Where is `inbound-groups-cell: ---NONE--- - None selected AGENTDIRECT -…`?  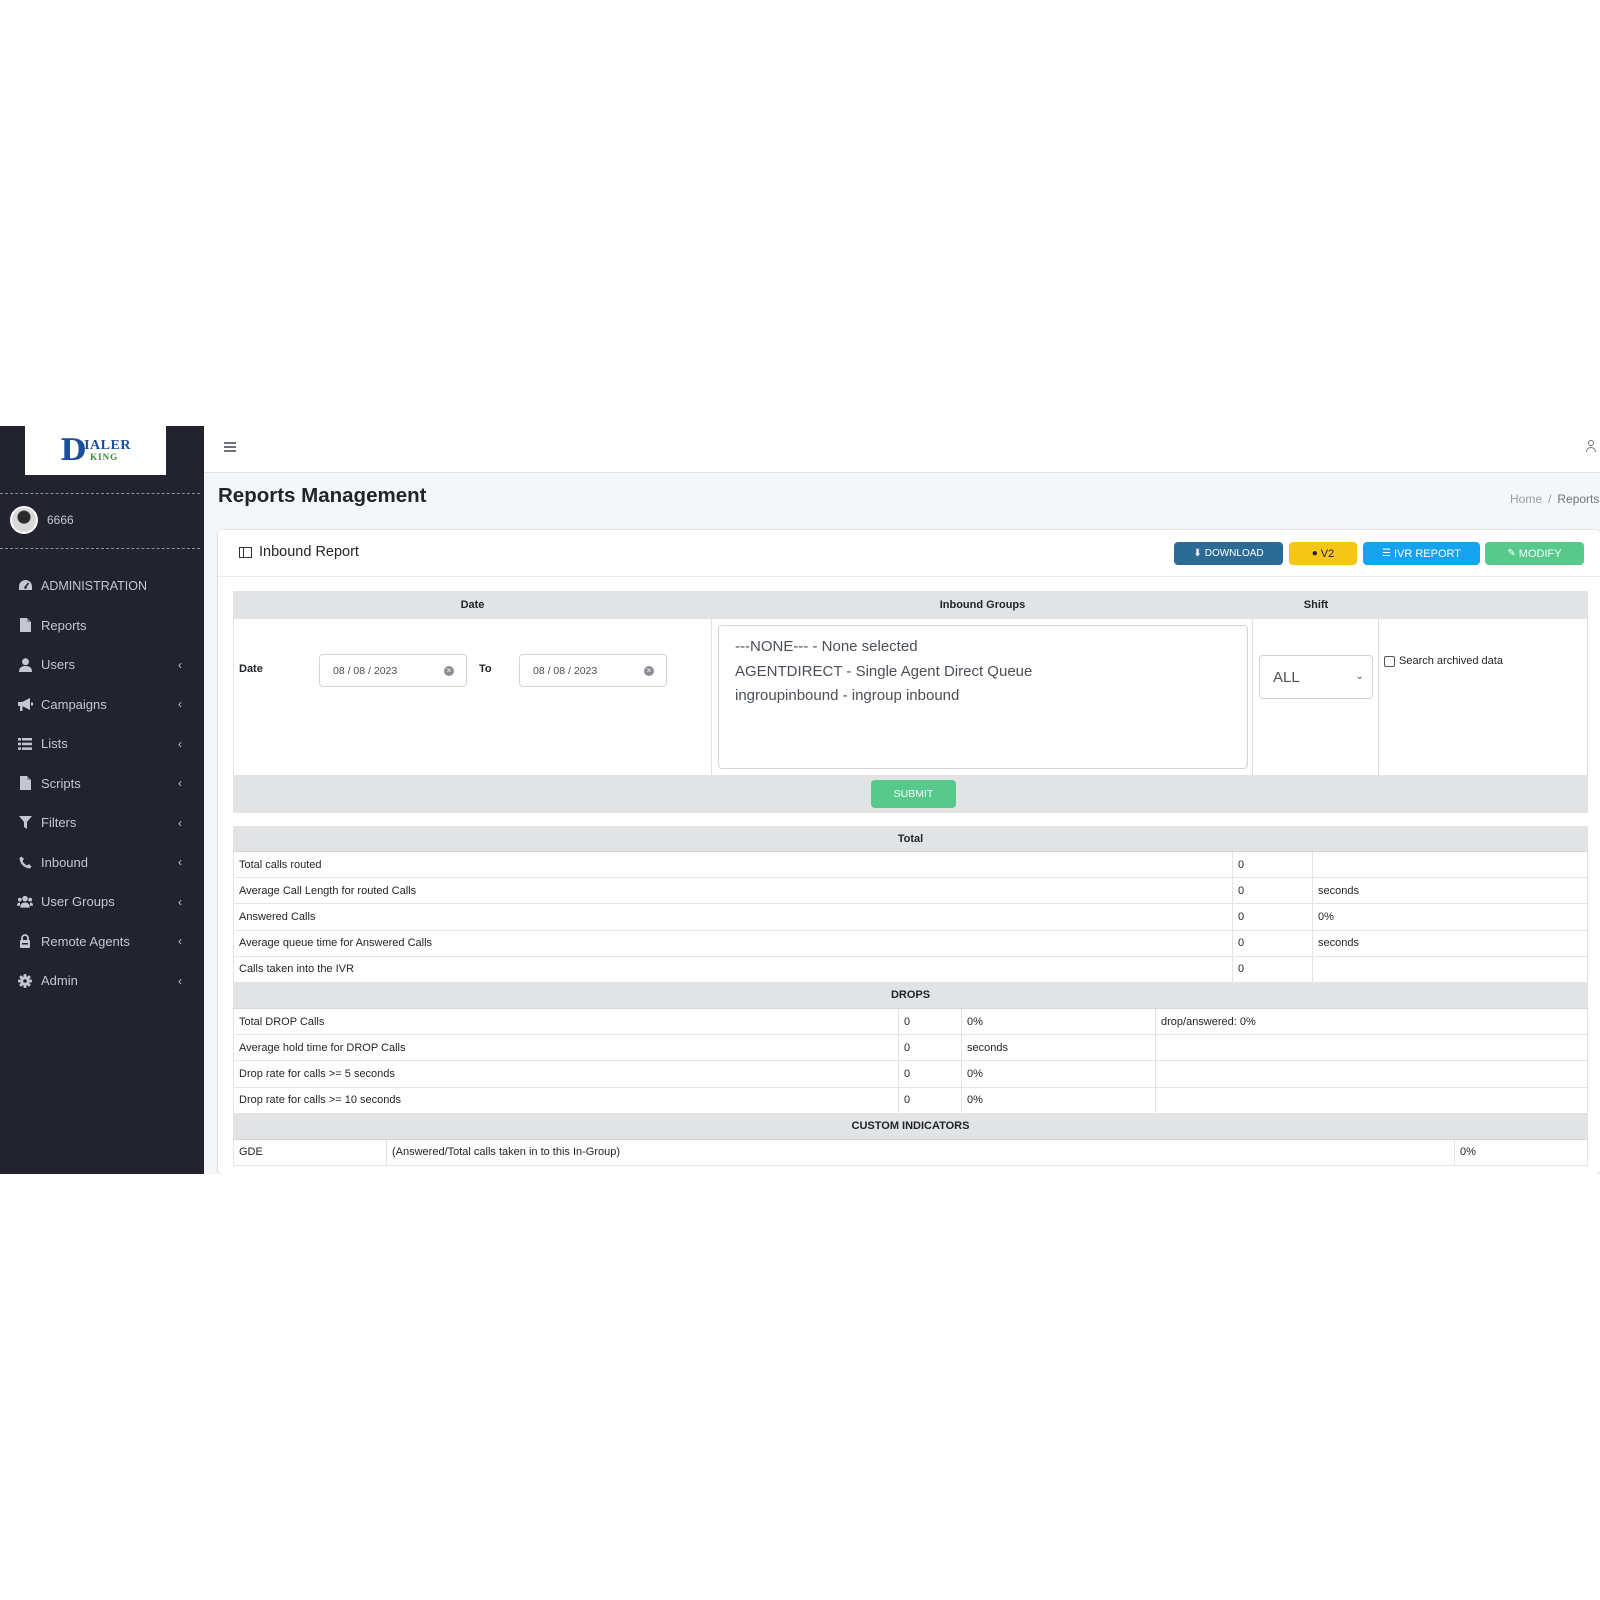 inbound-groups-cell: ---NONE--- - None selected AGENTDIRECT -… is located at coordinates (982, 697).